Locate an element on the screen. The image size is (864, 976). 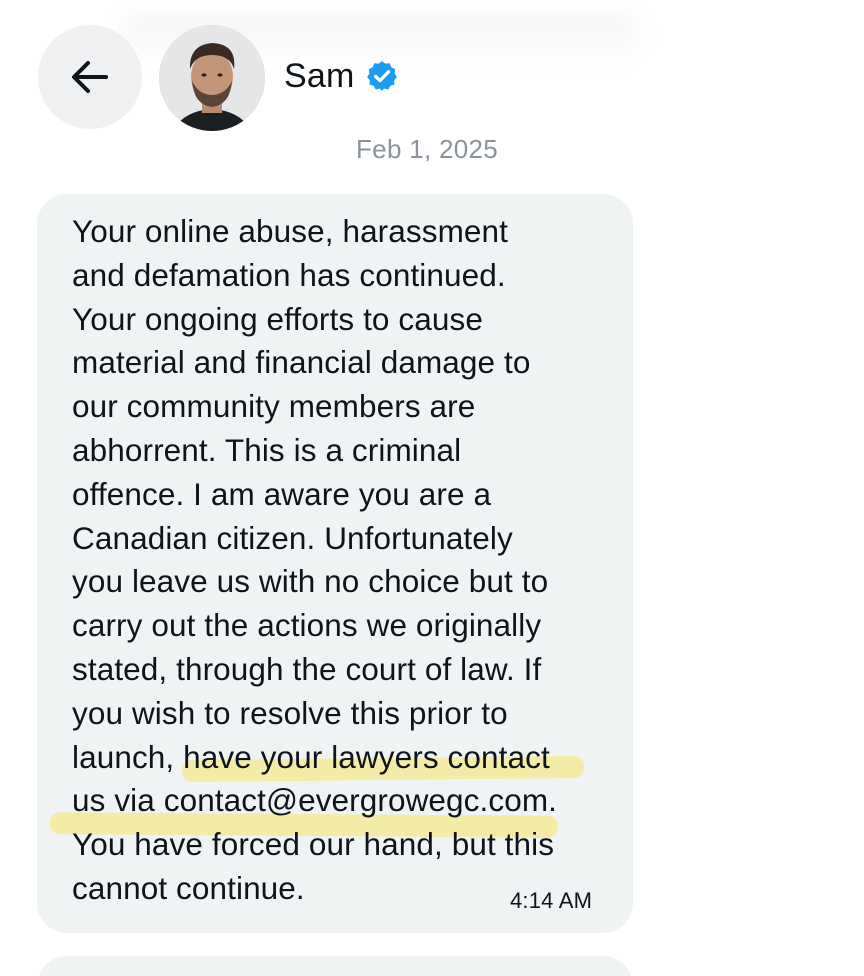
avatar is located at coordinates (212, 78).